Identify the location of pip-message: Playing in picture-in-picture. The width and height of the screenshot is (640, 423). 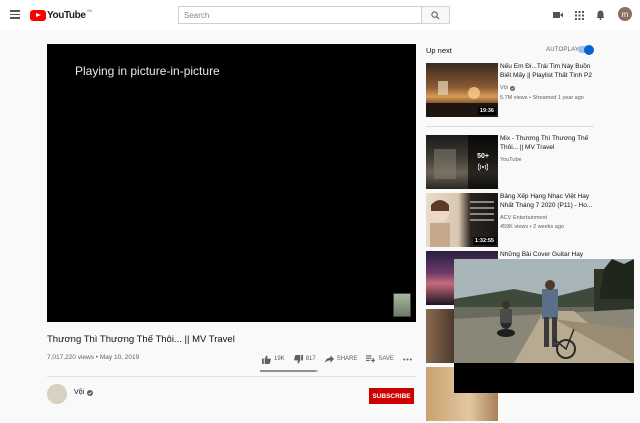
(147, 71).